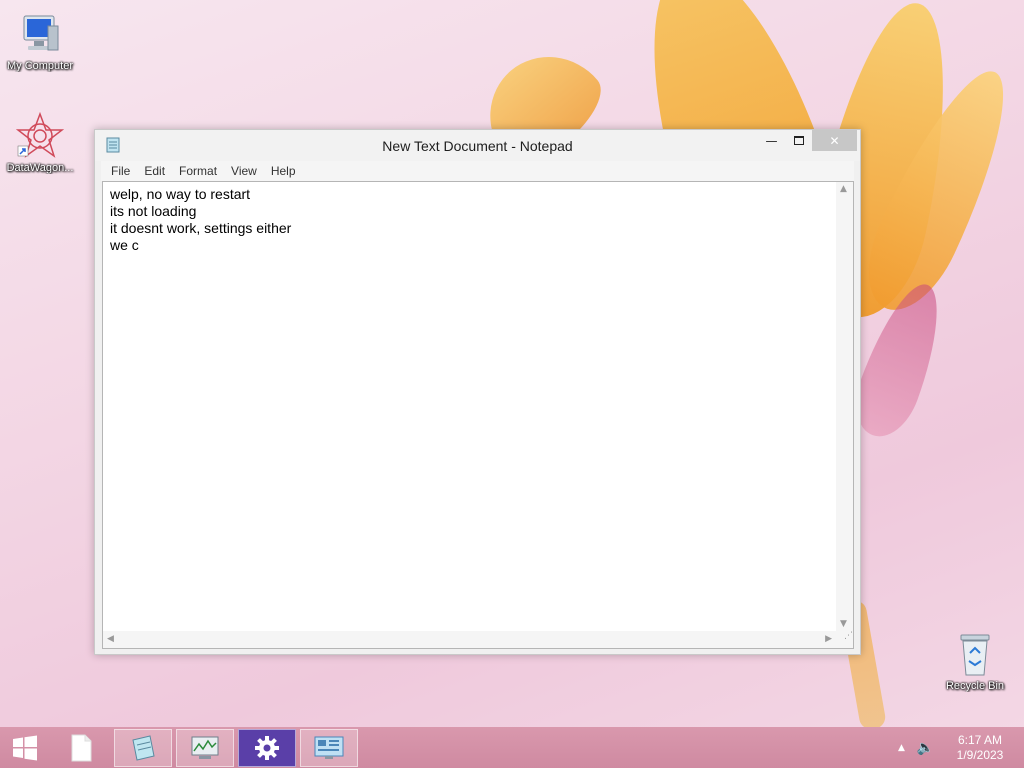 This screenshot has width=1024, height=768. I want to click on scroll-left-icon: ◀, so click(110, 639).